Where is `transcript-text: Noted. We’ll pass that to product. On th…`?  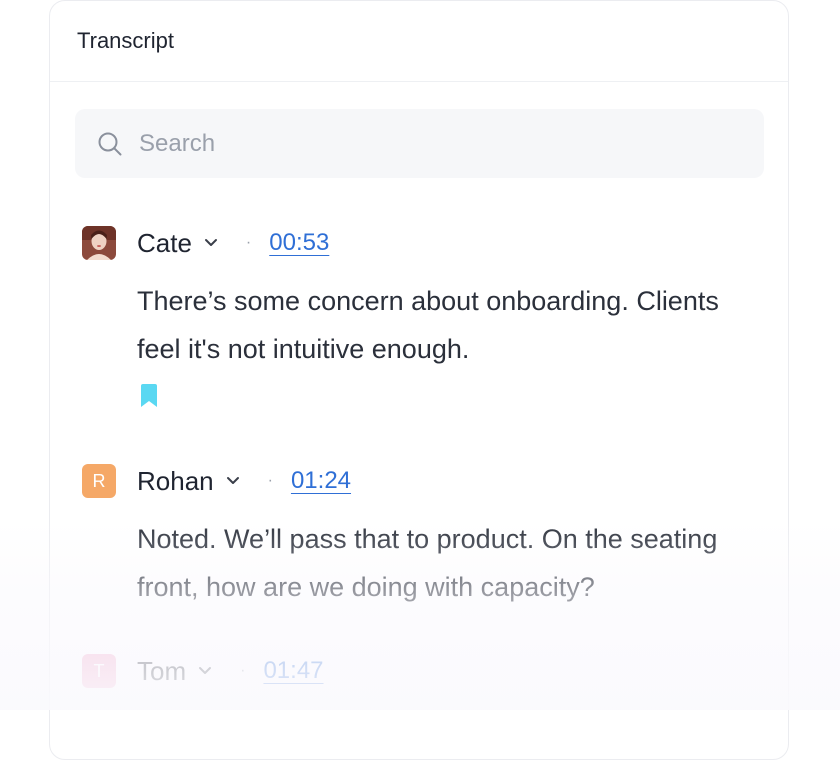
transcript-text: Noted. We’ll pass that to product. On th… is located at coordinates (427, 563).